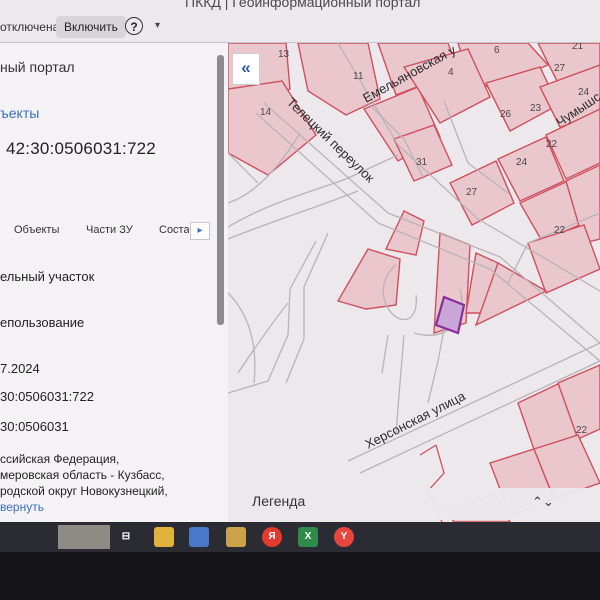 This screenshot has width=600, height=600. I want to click on notes-icon, so click(199, 537).